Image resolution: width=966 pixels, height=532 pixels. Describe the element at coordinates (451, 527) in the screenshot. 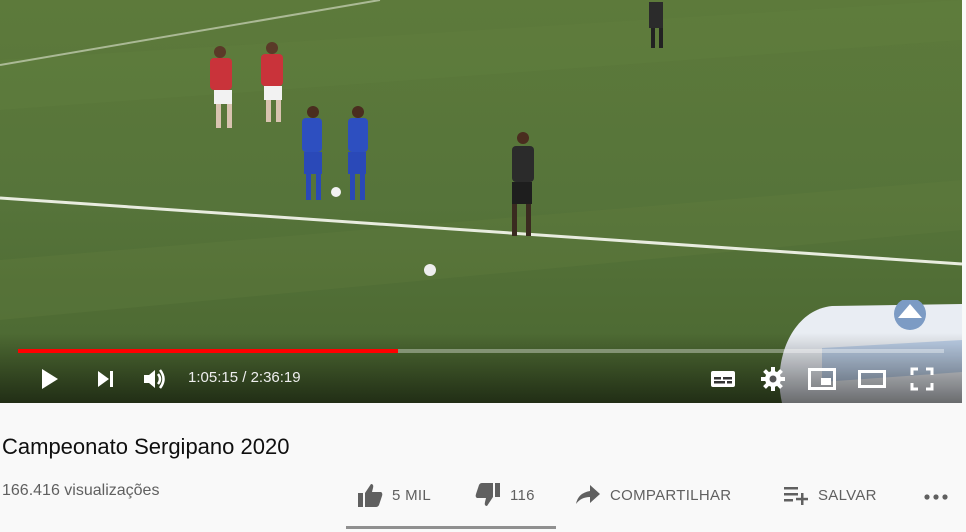

I see `sentiment-bar` at that location.